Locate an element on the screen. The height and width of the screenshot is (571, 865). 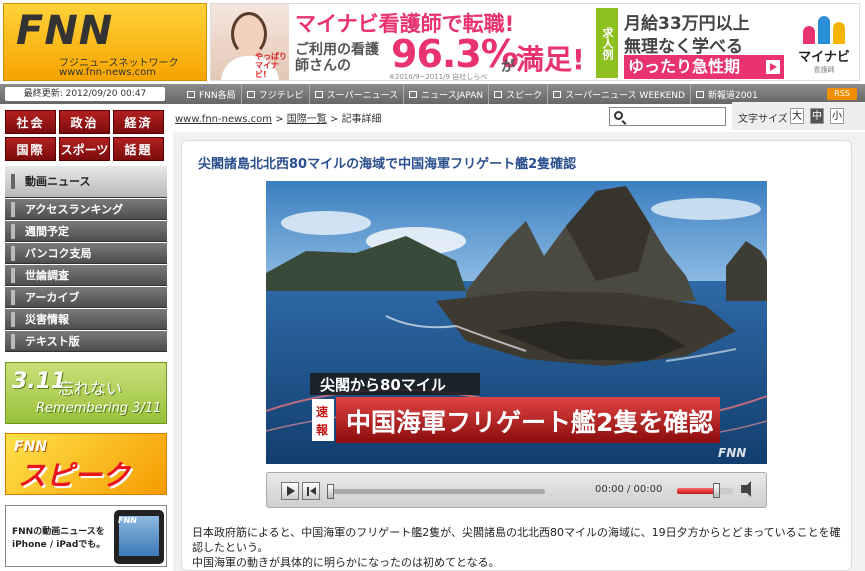
sidebar-item-opinion-poll: 世論調査 is located at coordinates (86, 275).